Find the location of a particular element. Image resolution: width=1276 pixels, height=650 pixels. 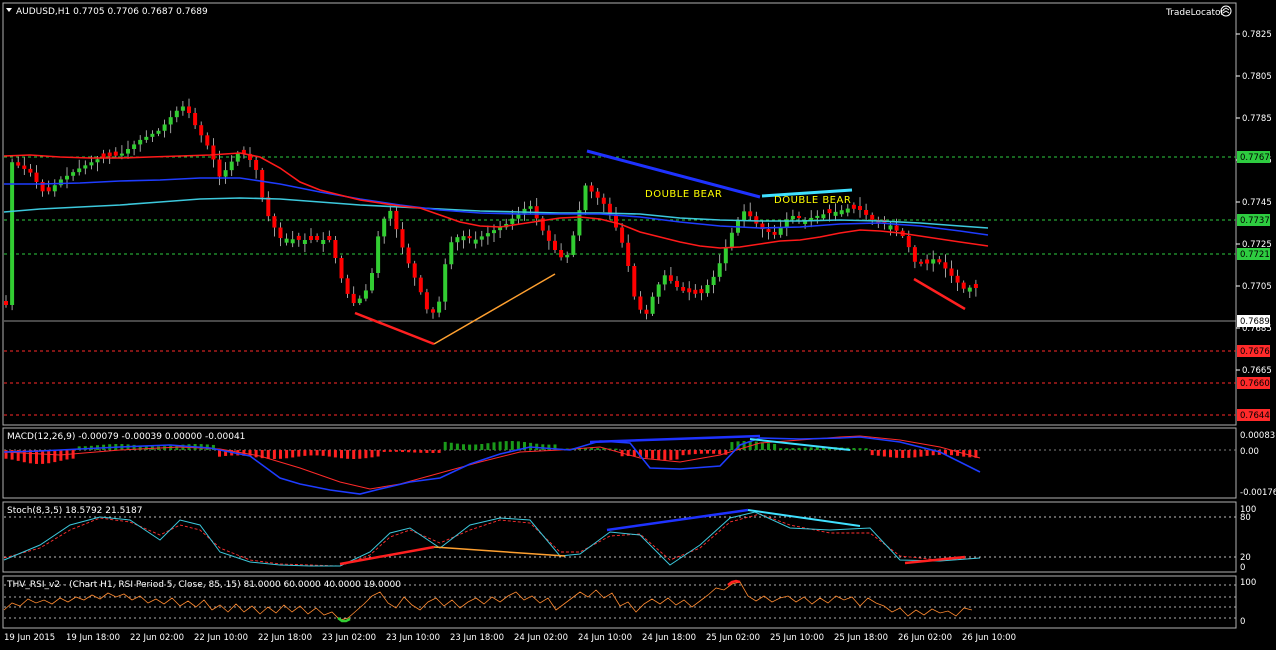

time-label: 24 Jun 18:00 is located at coordinates (669, 638).